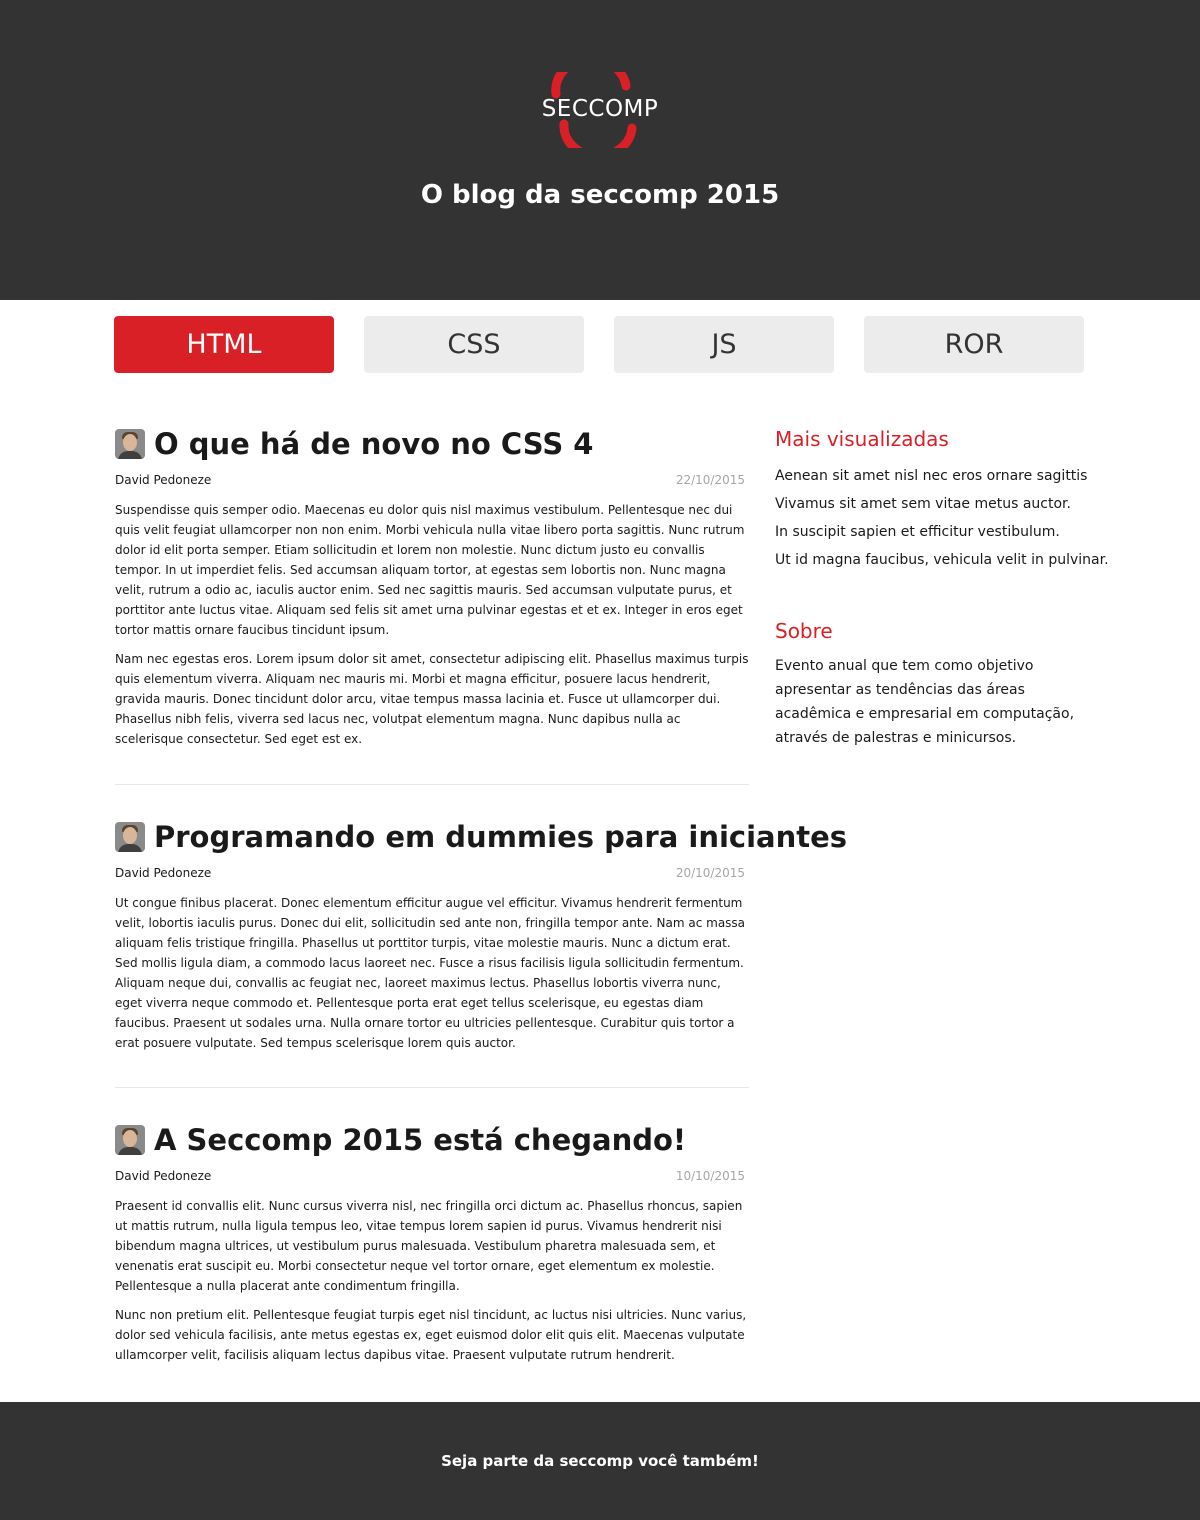 The height and width of the screenshot is (1520, 1200). What do you see at coordinates (432, 480) in the screenshot?
I see `post-meta: David Pedoneze 22/10/2015` at bounding box center [432, 480].